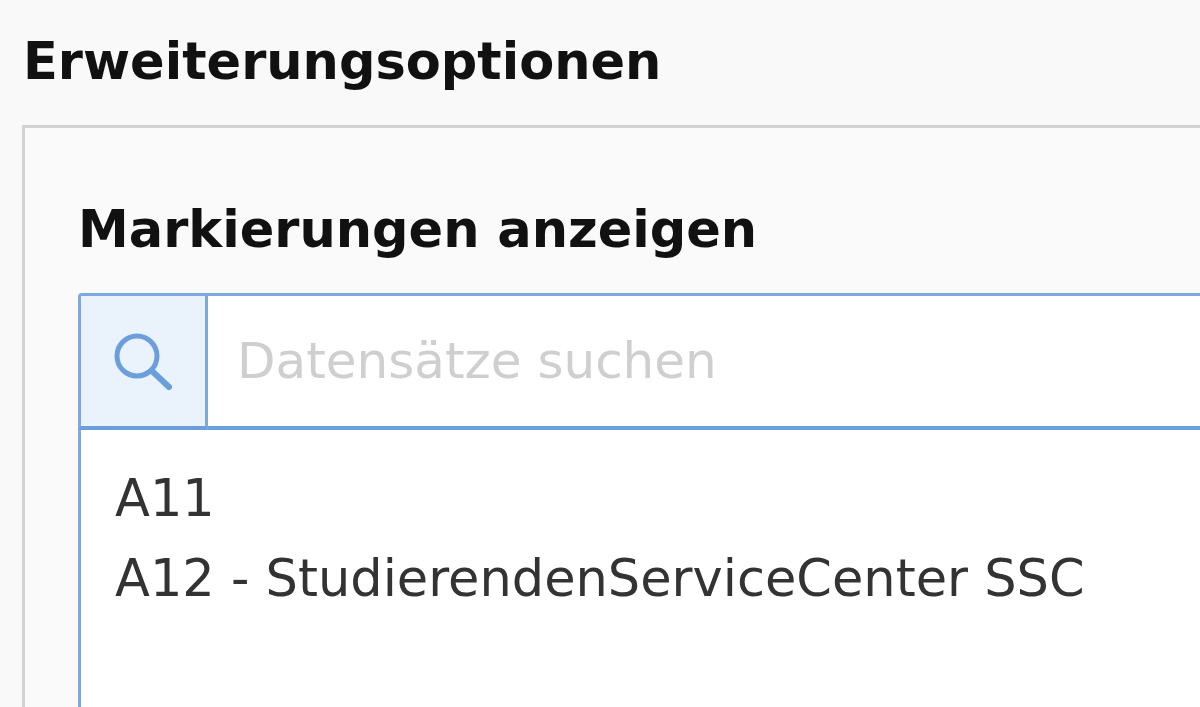 The width and height of the screenshot is (1200, 707). I want to click on list-item: A11, so click(165, 499).